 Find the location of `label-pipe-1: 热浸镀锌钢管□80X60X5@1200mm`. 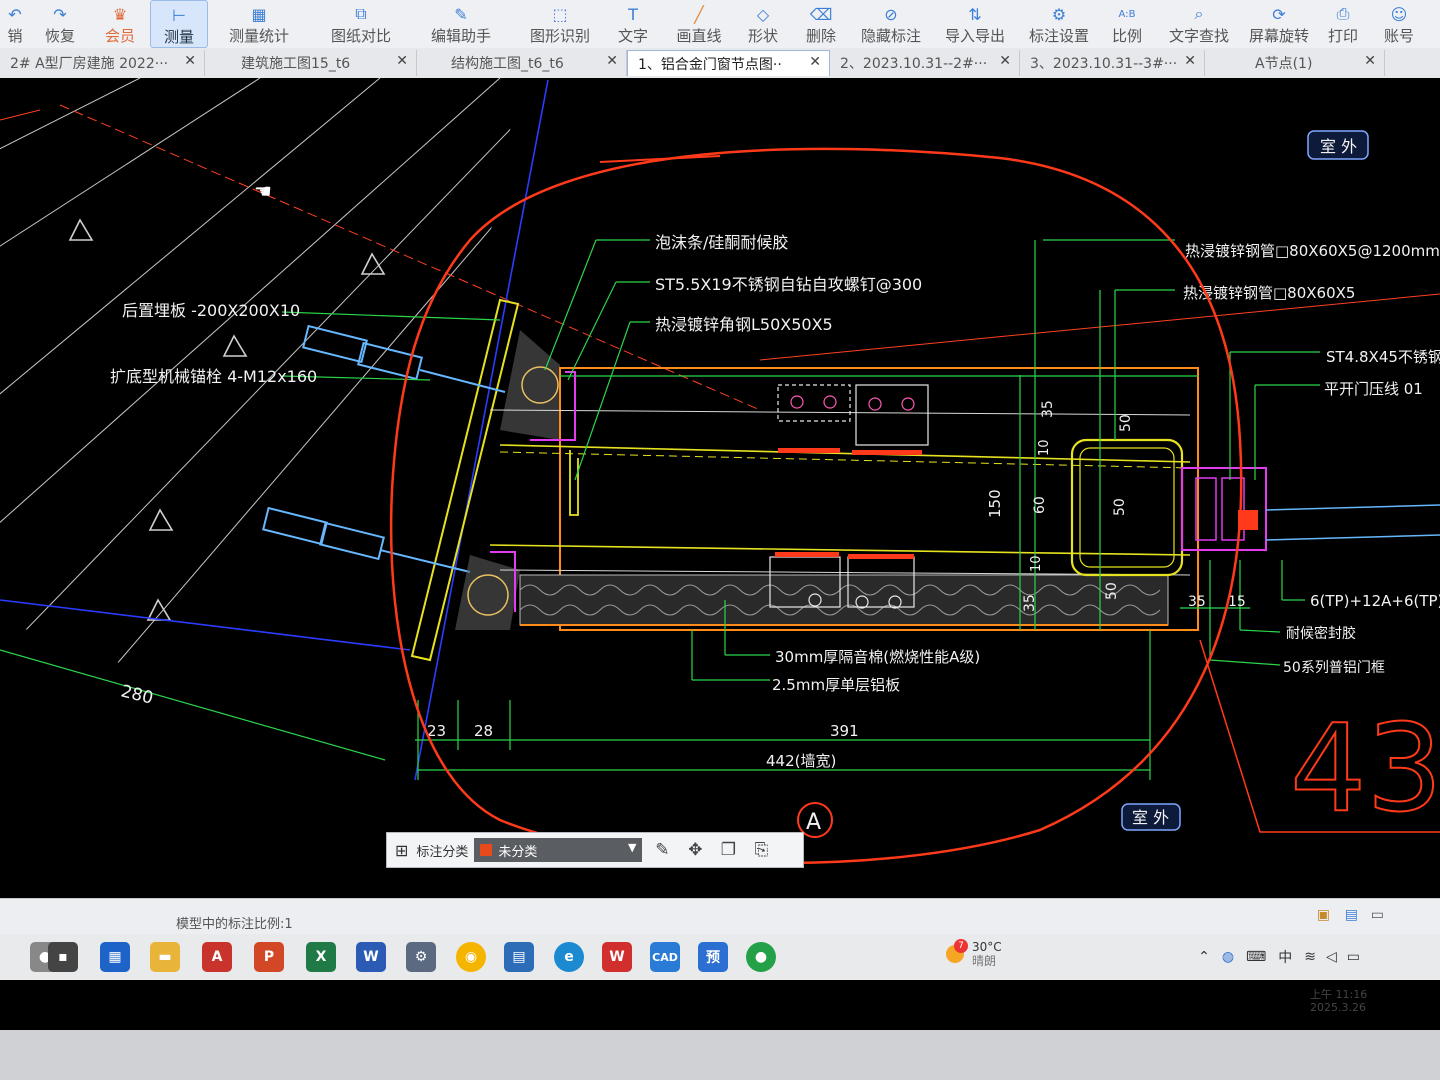

label-pipe-1: 热浸镀锌钢管□80X60X5@1200mm is located at coordinates (1312, 251).